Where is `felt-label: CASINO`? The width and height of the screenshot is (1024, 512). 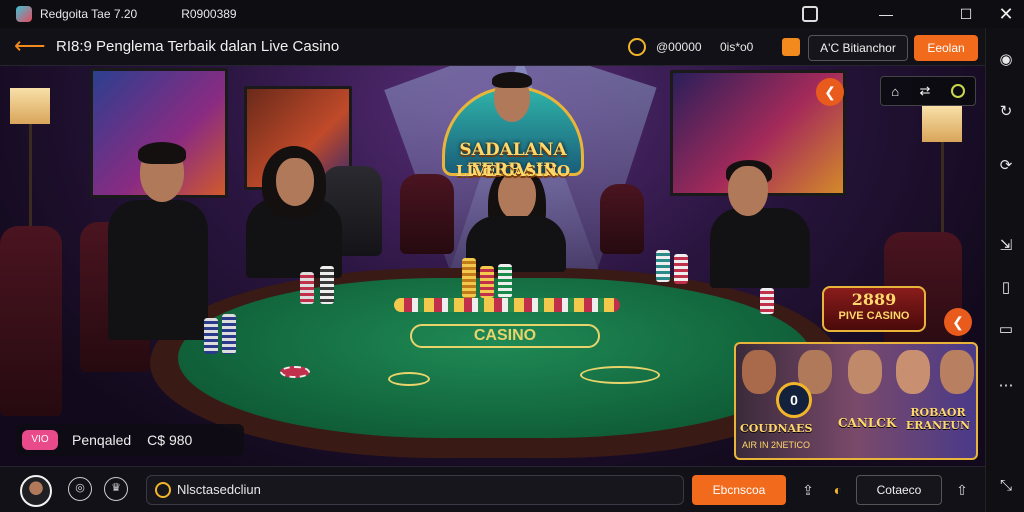 felt-label: CASINO is located at coordinates (505, 336).